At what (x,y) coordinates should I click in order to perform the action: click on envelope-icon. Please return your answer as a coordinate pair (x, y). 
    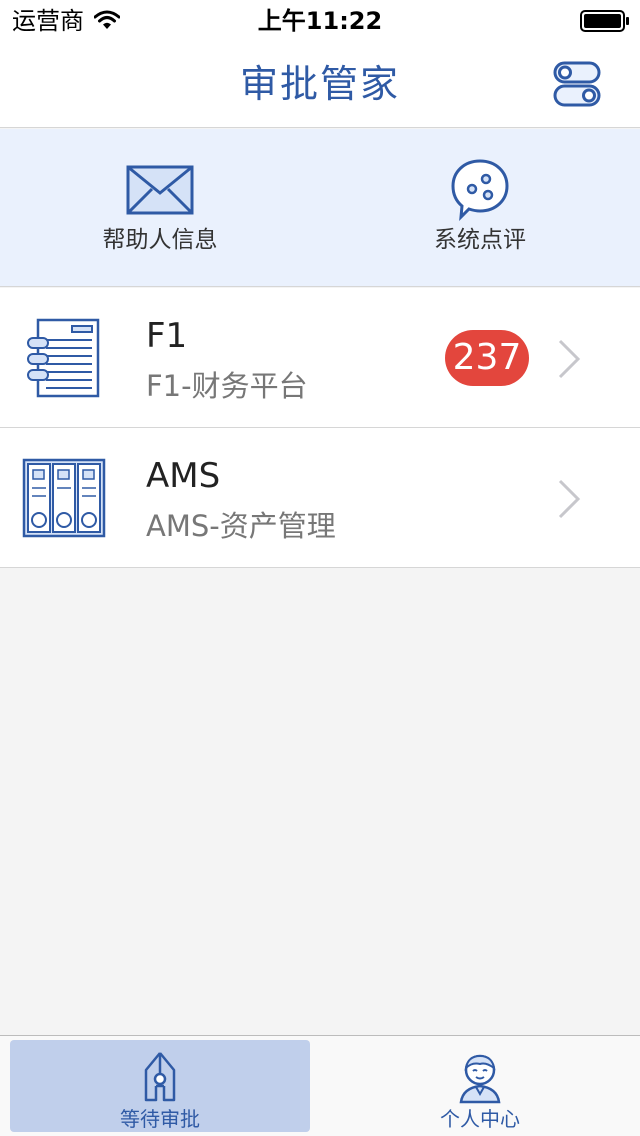
    Looking at the image, I should click on (160, 190).